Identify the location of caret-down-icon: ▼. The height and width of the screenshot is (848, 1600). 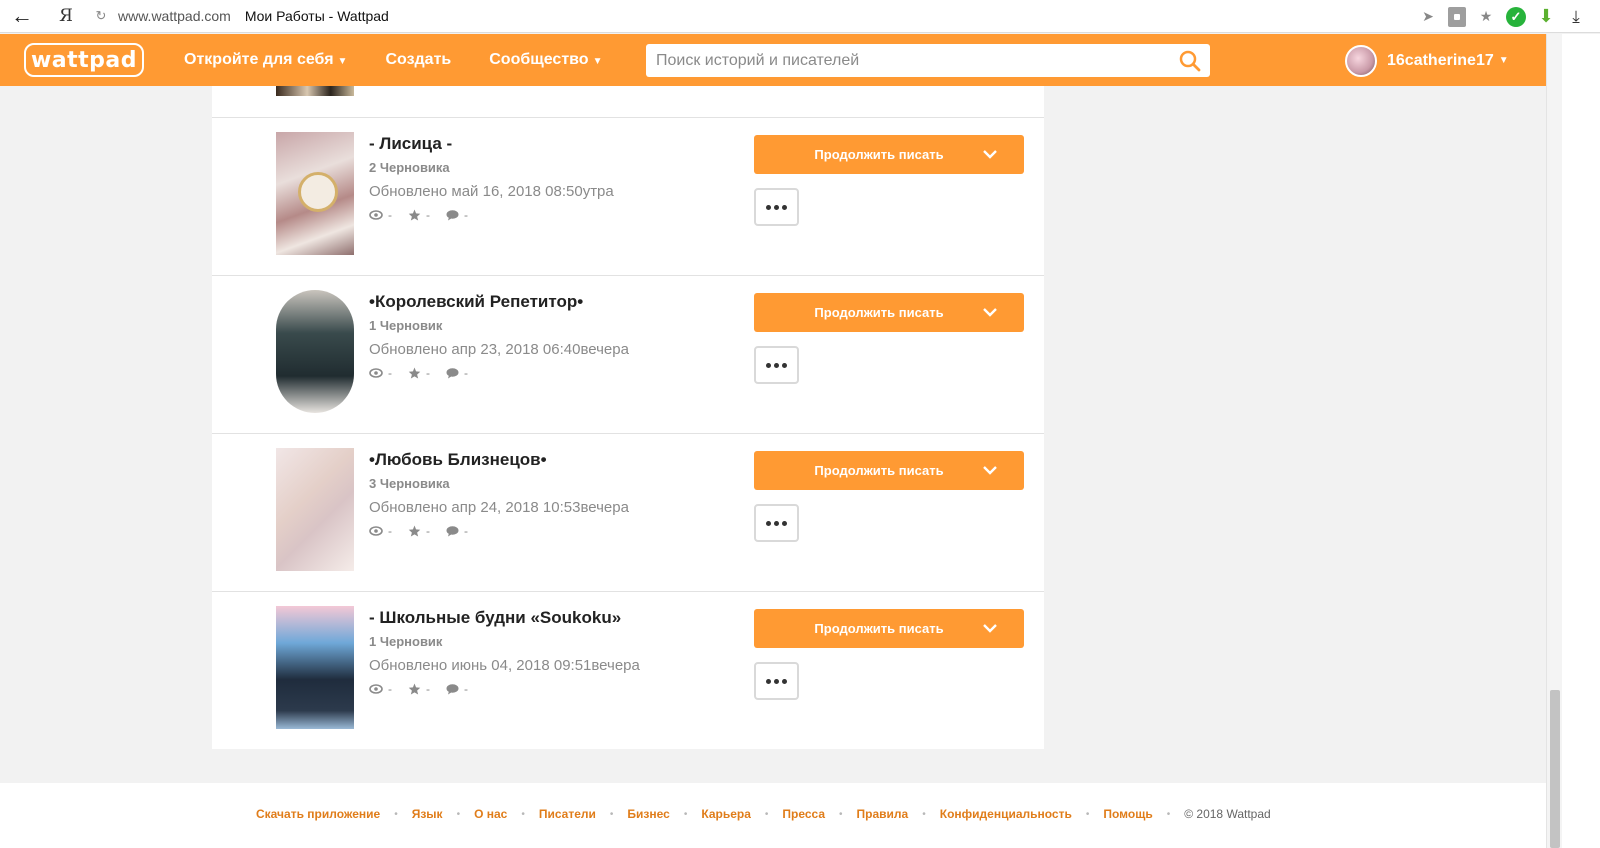
(342, 61).